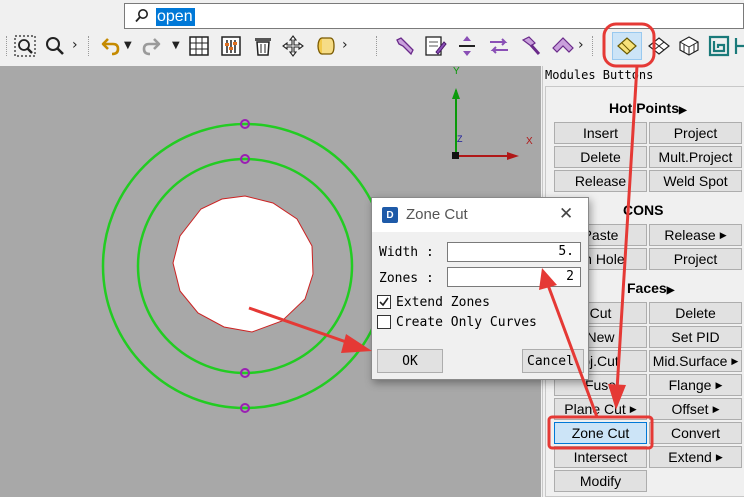 The image size is (744, 497). Describe the element at coordinates (460, 139) in the screenshot. I see `z-axis-label: Z` at that location.